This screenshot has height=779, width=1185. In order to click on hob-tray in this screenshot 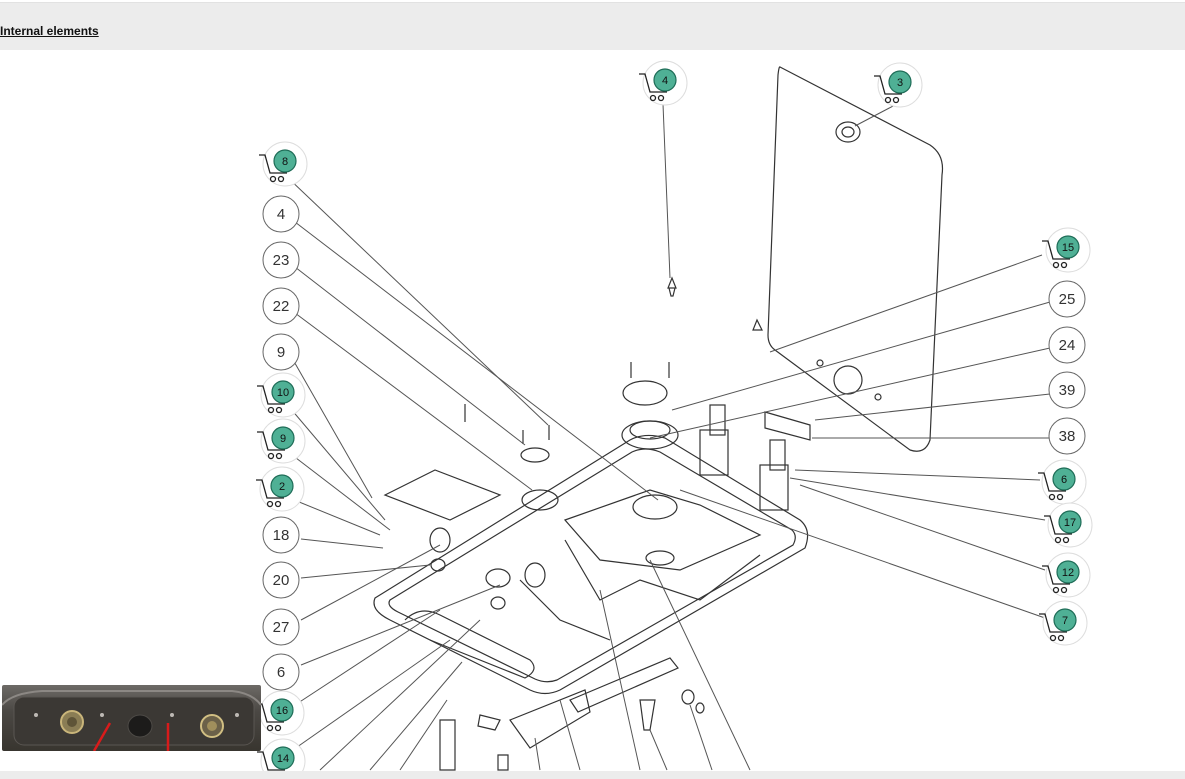, I will do `click(591, 564)`.